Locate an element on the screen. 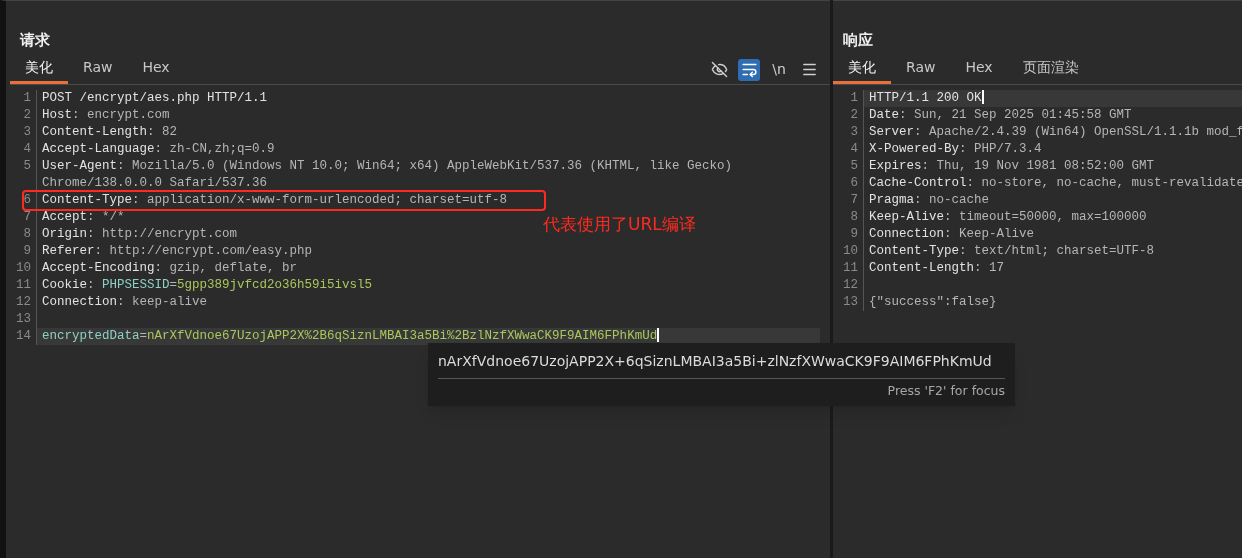 The image size is (1242, 558). panel-title: 响应 is located at coordinates (858, 40).